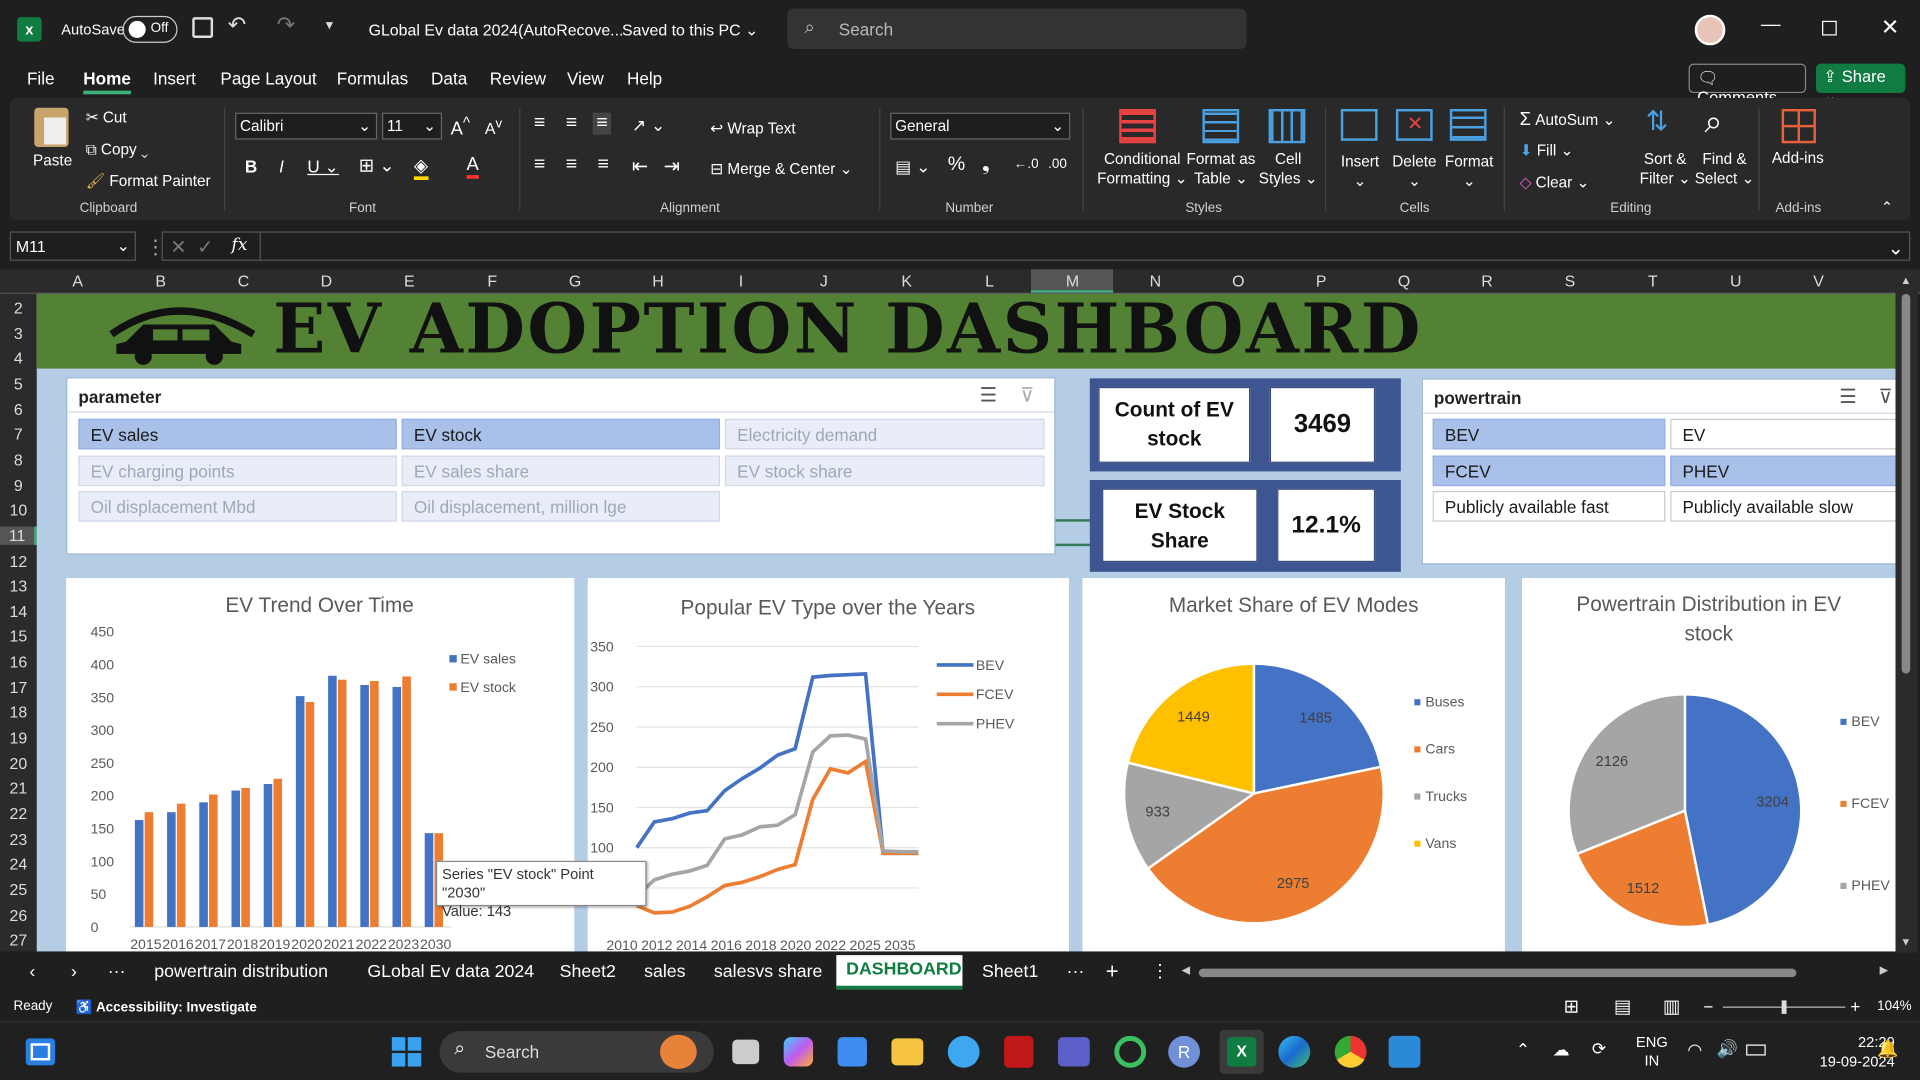 This screenshot has height=1080, width=1920. Describe the element at coordinates (406, 1052) in the screenshot. I see `start-icon` at that location.